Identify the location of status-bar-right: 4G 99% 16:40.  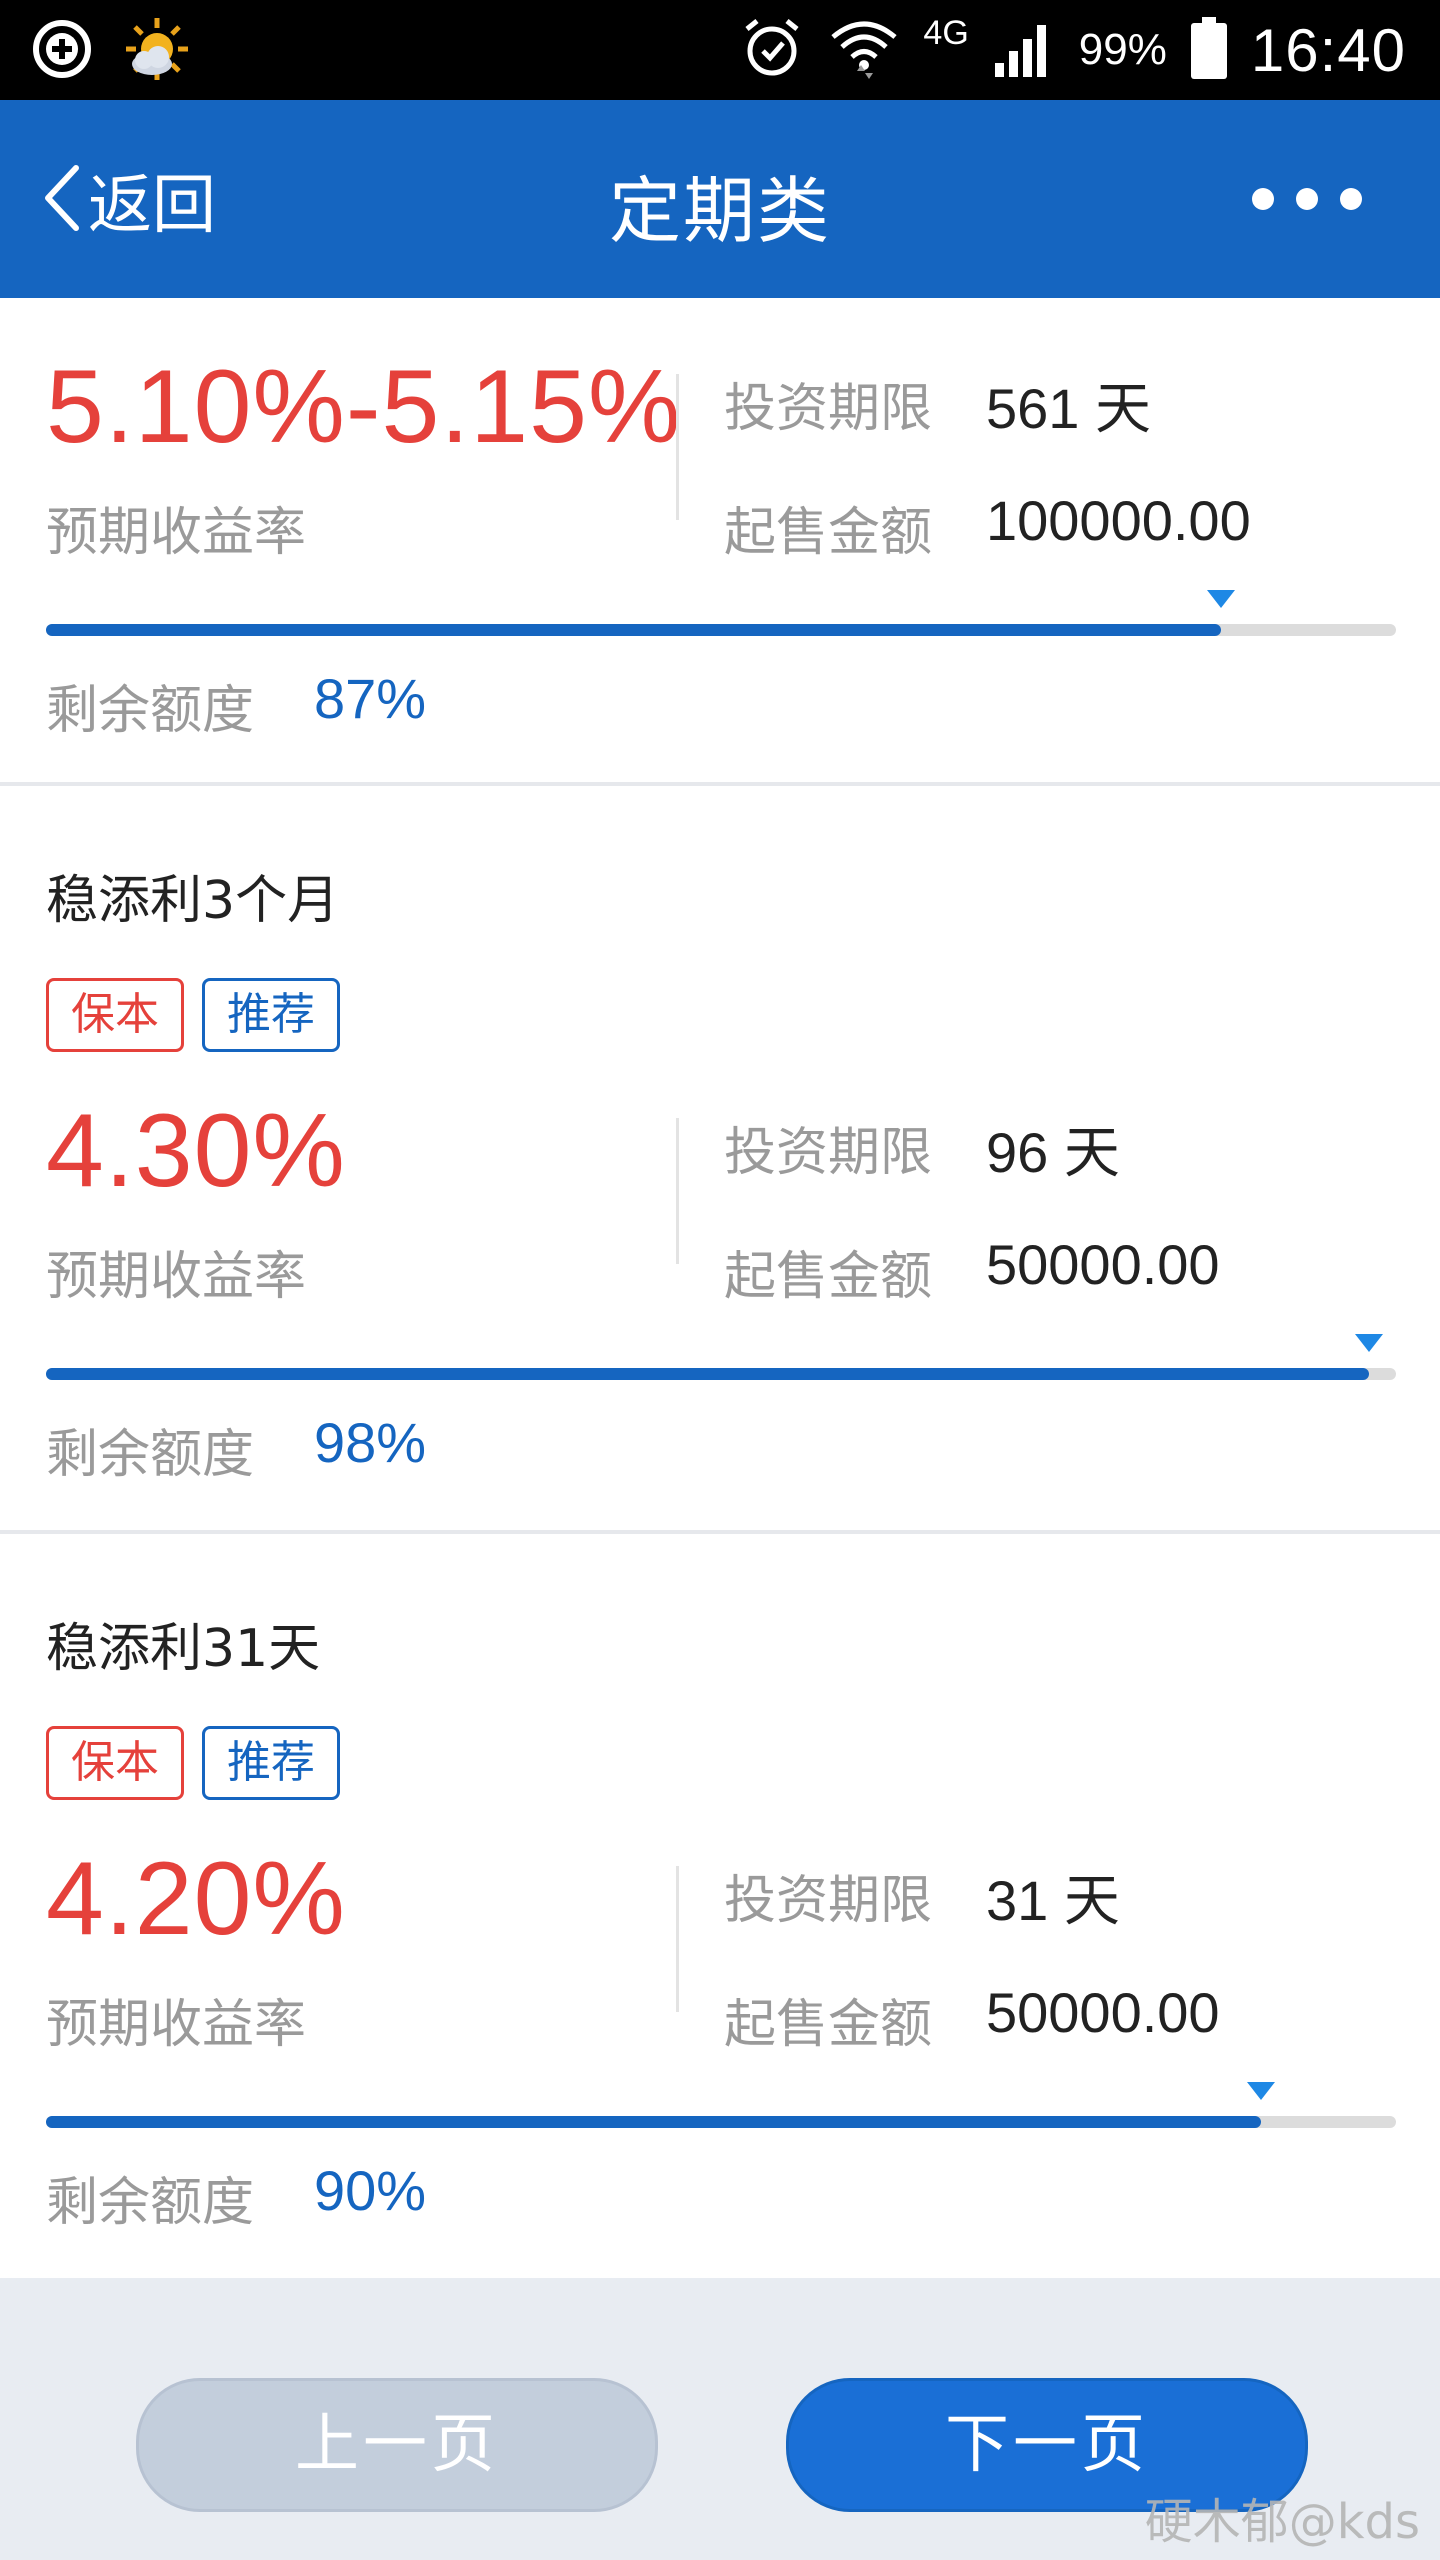
(1072, 50).